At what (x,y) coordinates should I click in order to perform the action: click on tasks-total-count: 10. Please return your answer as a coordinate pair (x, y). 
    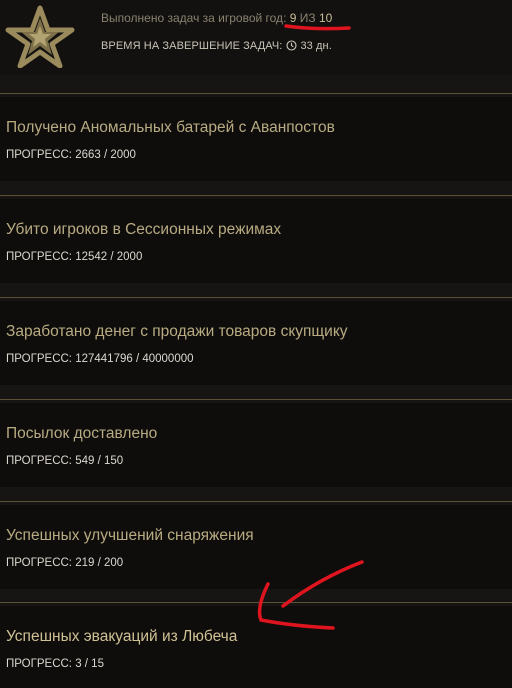
    Looking at the image, I should click on (326, 18).